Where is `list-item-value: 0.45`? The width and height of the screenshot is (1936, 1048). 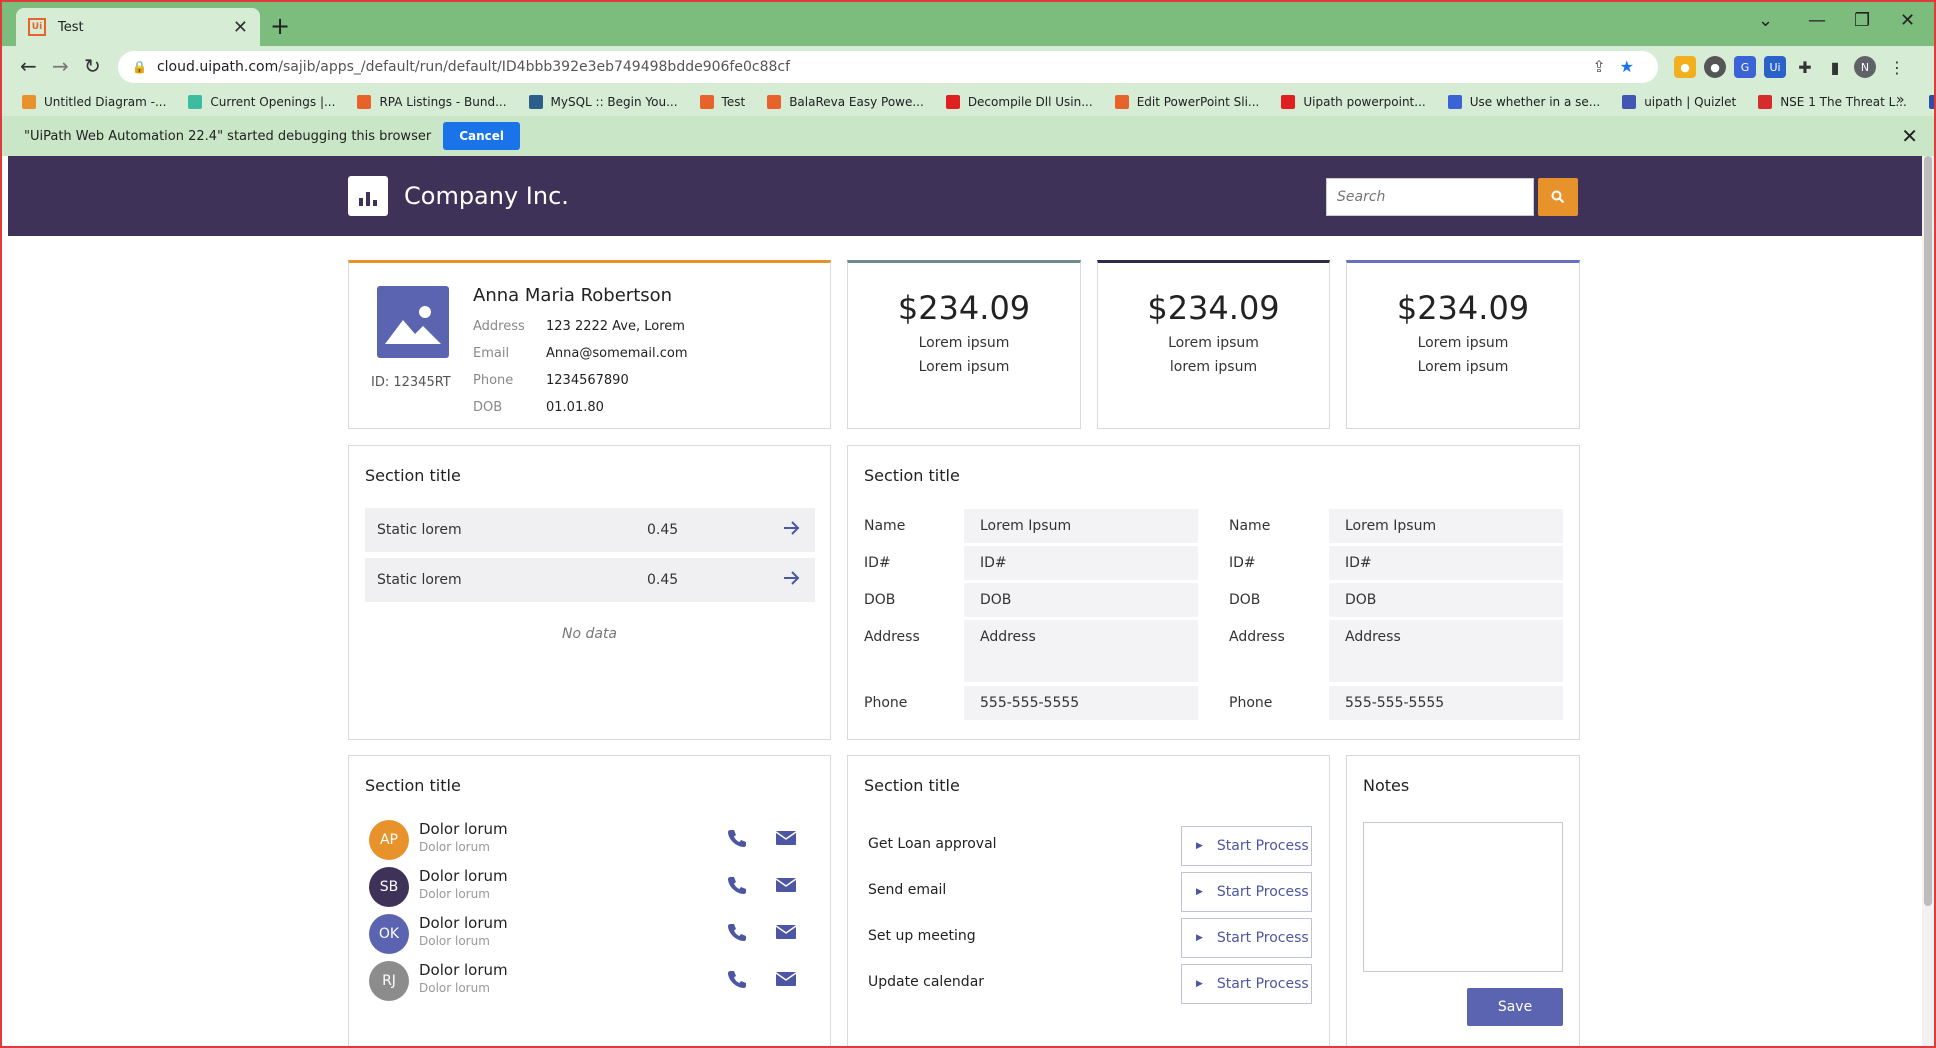
list-item-value: 0.45 is located at coordinates (663, 530).